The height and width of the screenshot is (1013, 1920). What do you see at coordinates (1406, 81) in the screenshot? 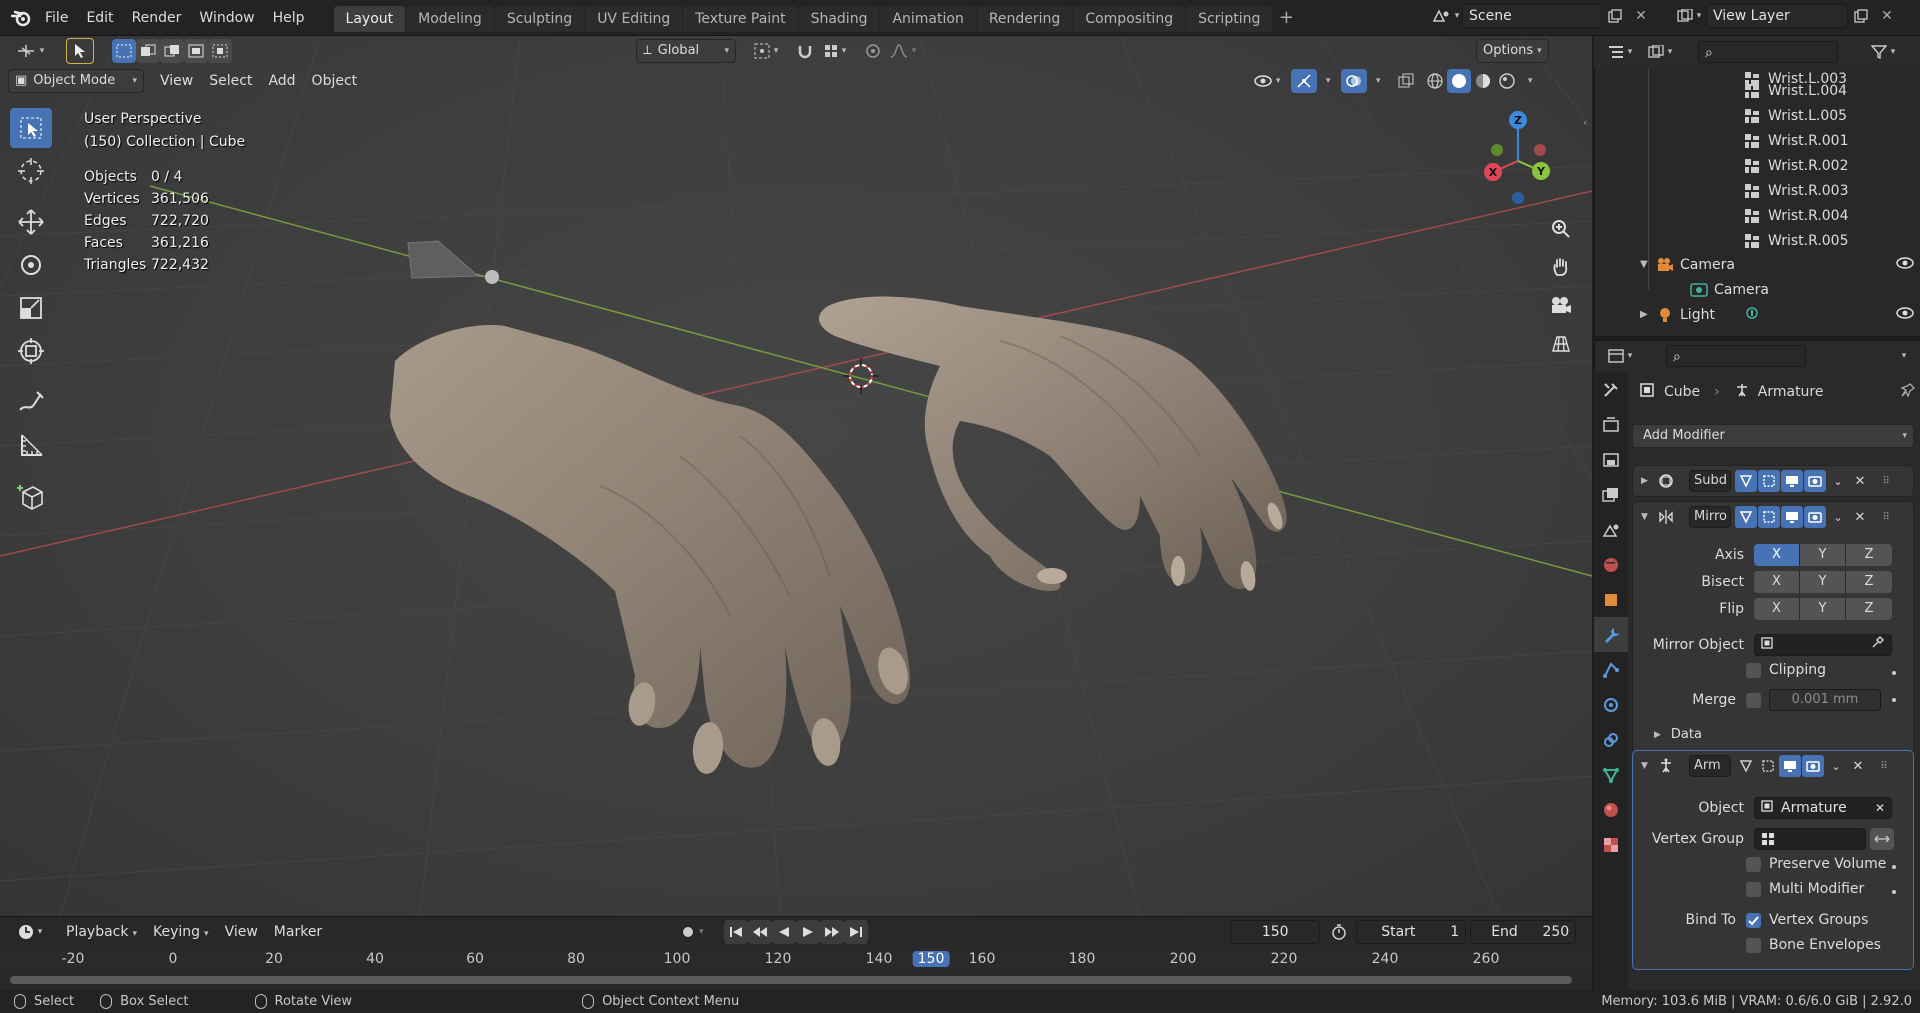
I see `xray-toggle-icon` at bounding box center [1406, 81].